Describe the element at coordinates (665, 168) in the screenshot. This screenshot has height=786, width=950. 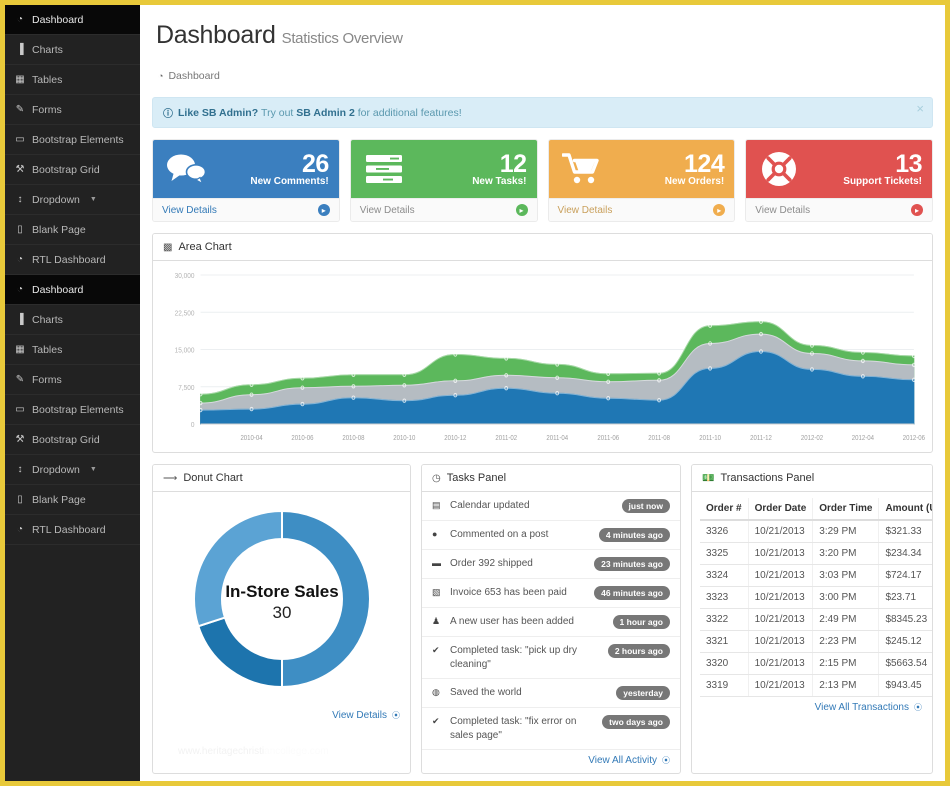
I see `stat-card-figures: 124 New Orders!` at that location.